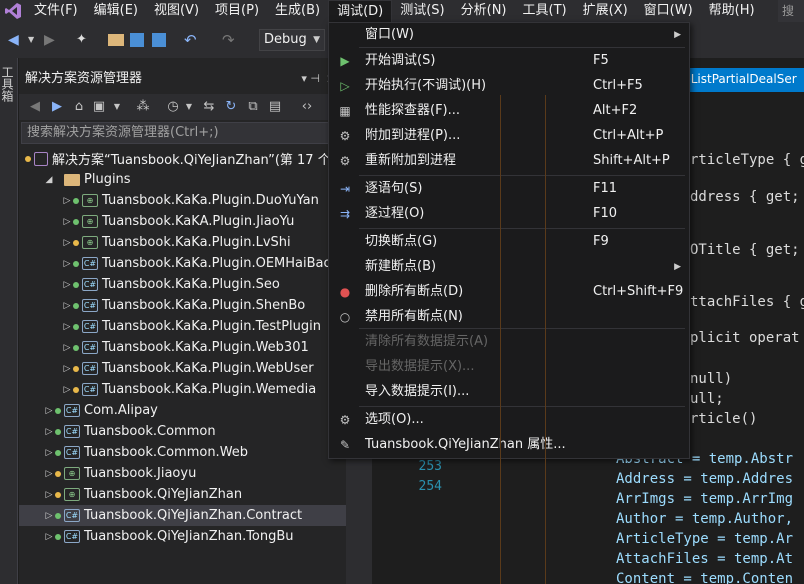 This screenshot has height=584, width=804. I want to click on visual-studio-logo-icon, so click(13, 11).